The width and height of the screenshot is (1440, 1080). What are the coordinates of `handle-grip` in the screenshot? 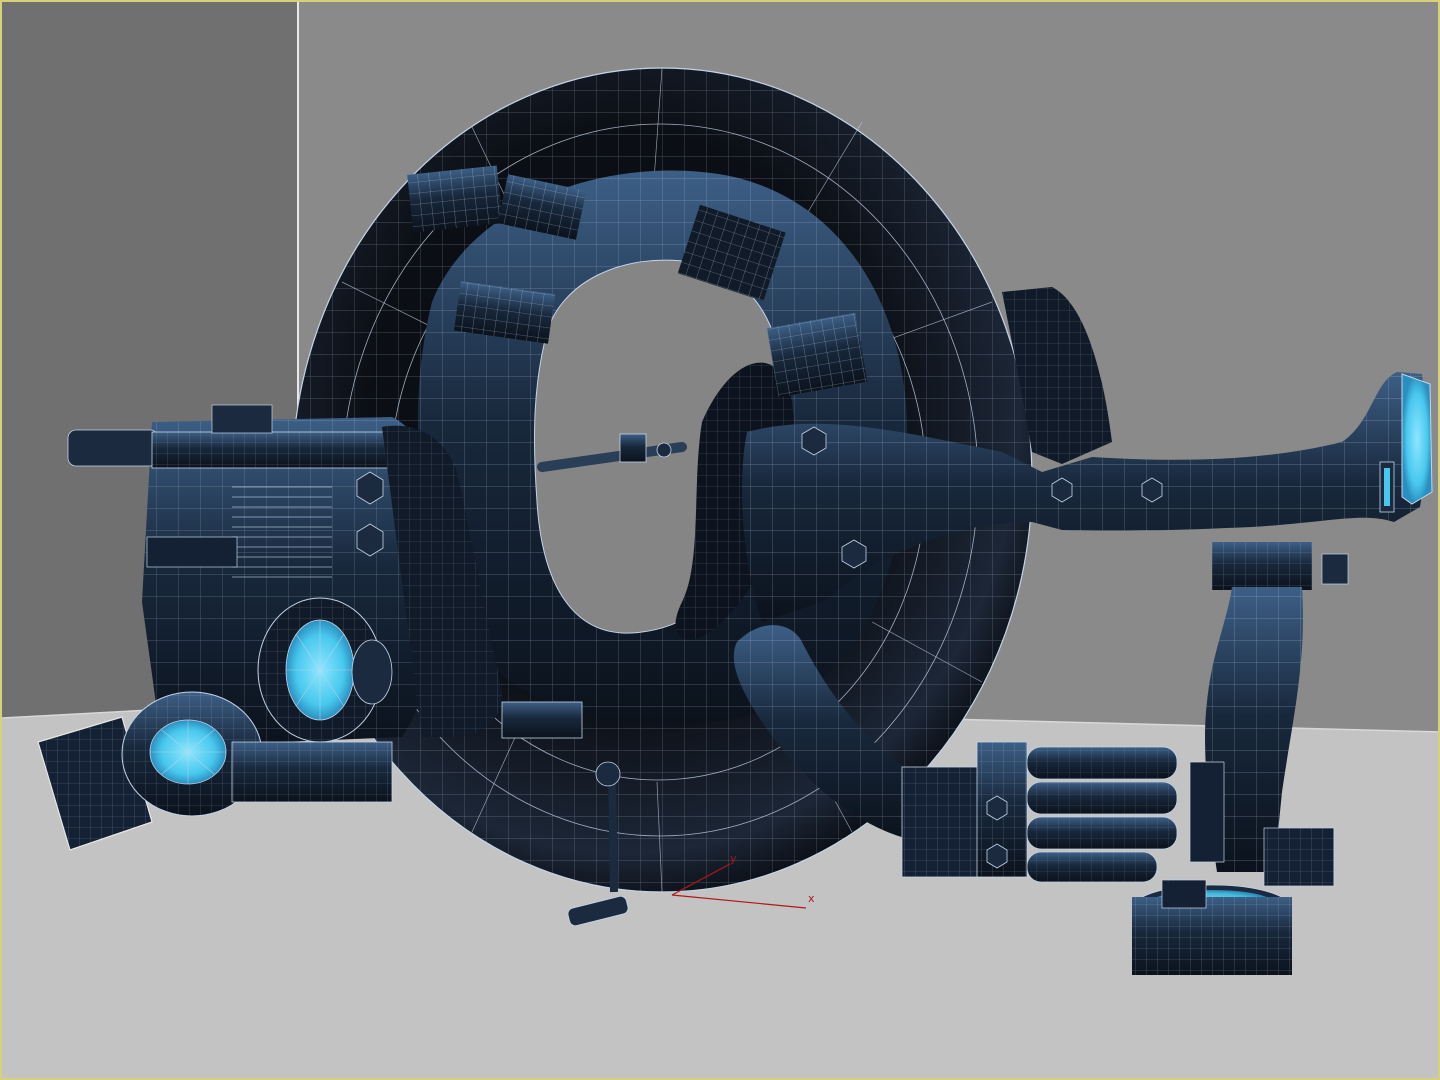 It's located at (113, 448).